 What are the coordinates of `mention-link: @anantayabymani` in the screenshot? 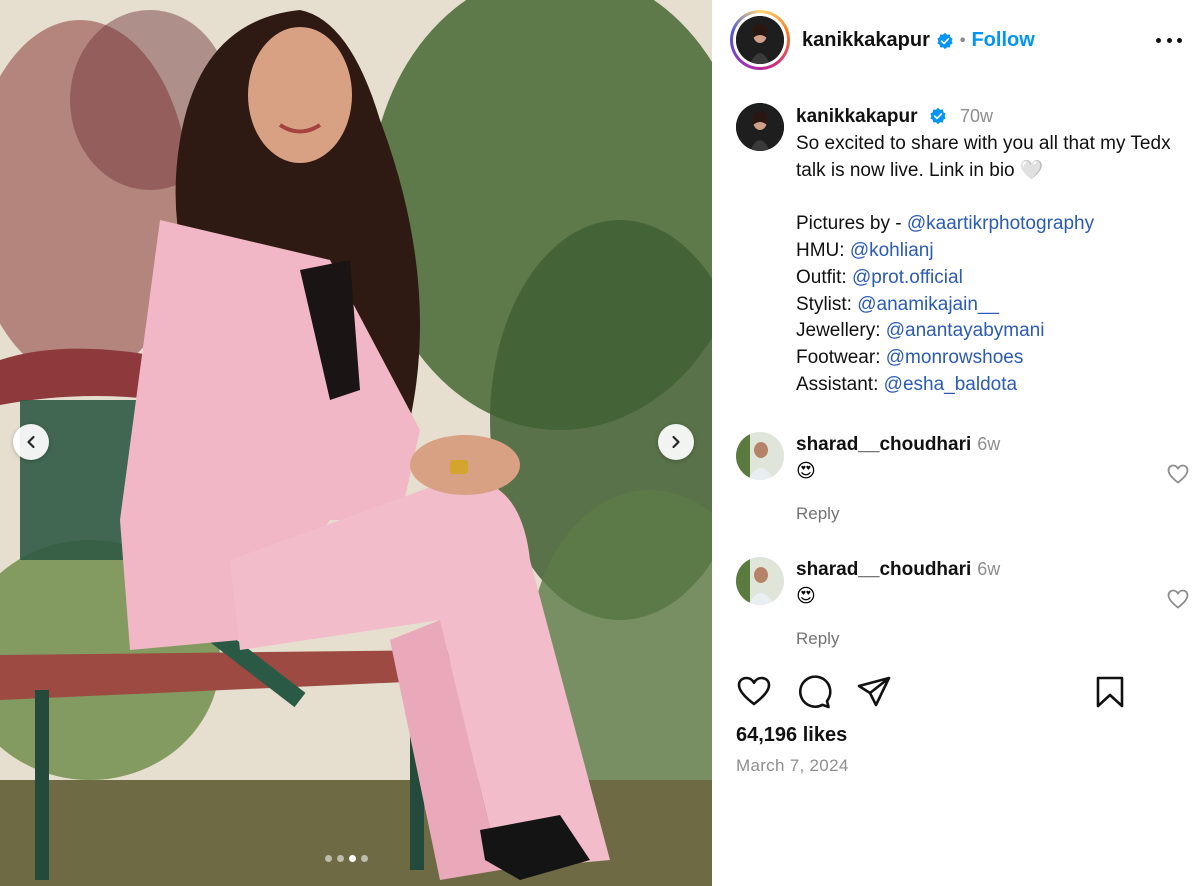 It's located at (965, 330).